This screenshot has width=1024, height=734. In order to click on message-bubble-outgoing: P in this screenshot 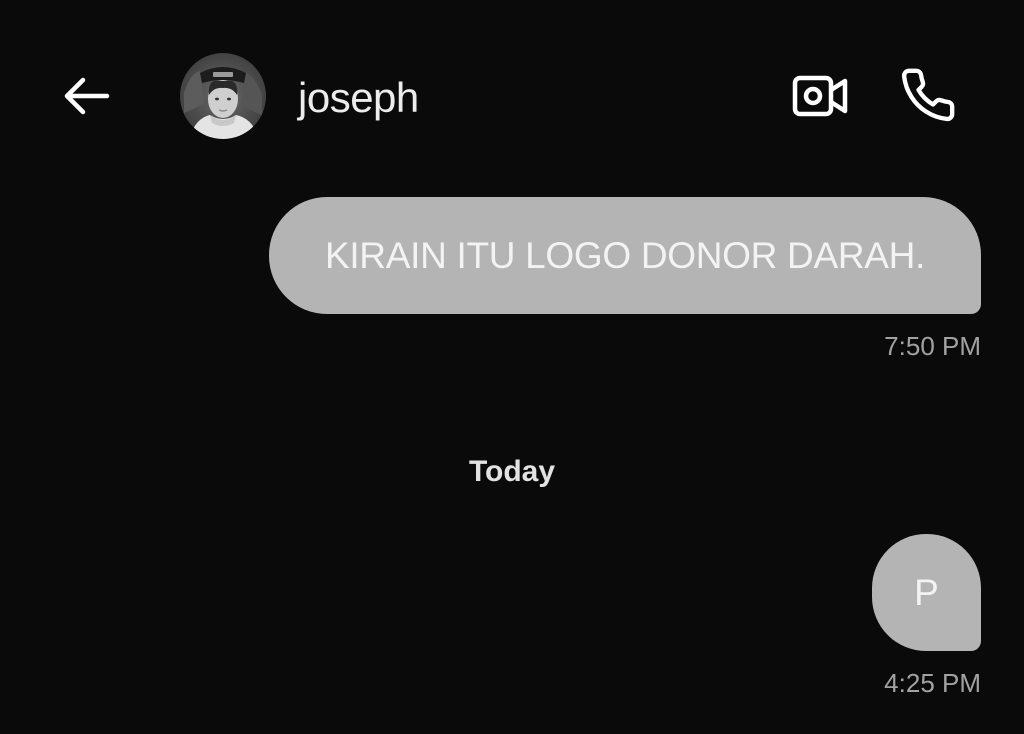, I will do `click(926, 592)`.